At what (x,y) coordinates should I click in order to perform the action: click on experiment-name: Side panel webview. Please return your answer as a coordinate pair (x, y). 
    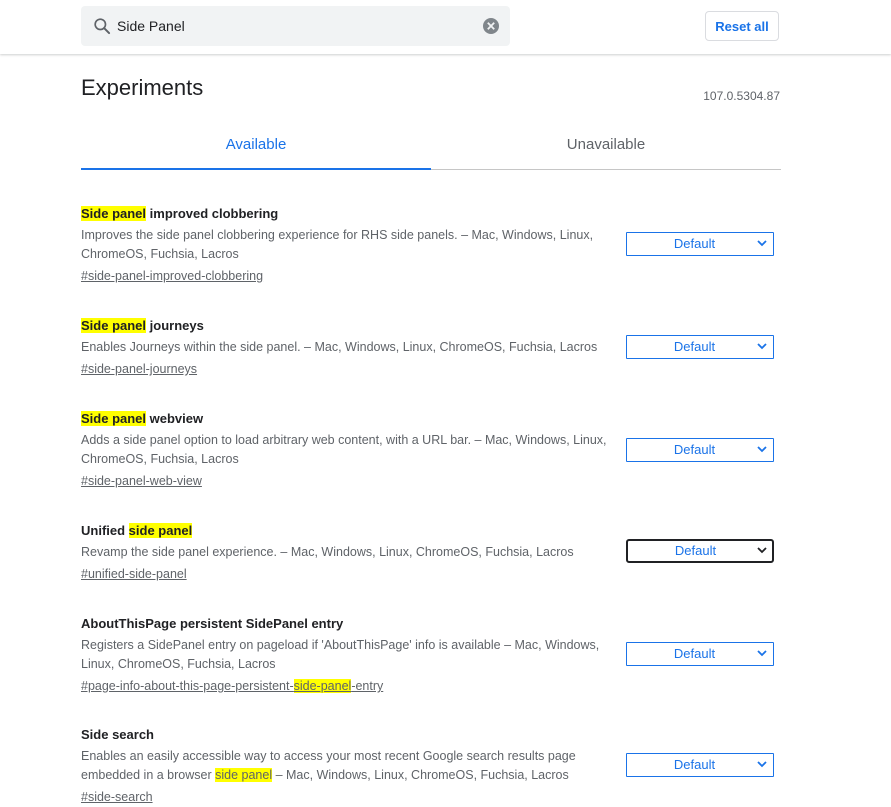
    Looking at the image, I should click on (431, 419).